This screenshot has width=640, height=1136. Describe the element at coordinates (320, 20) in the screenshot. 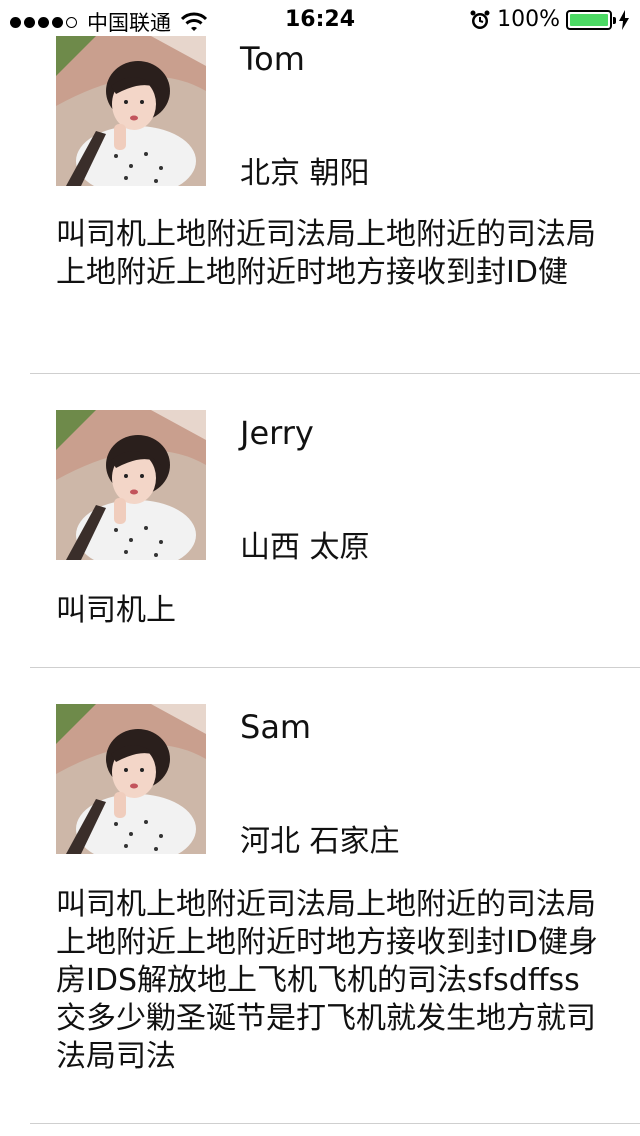

I see `status-bar: 中国联通 16:24 100%` at that location.